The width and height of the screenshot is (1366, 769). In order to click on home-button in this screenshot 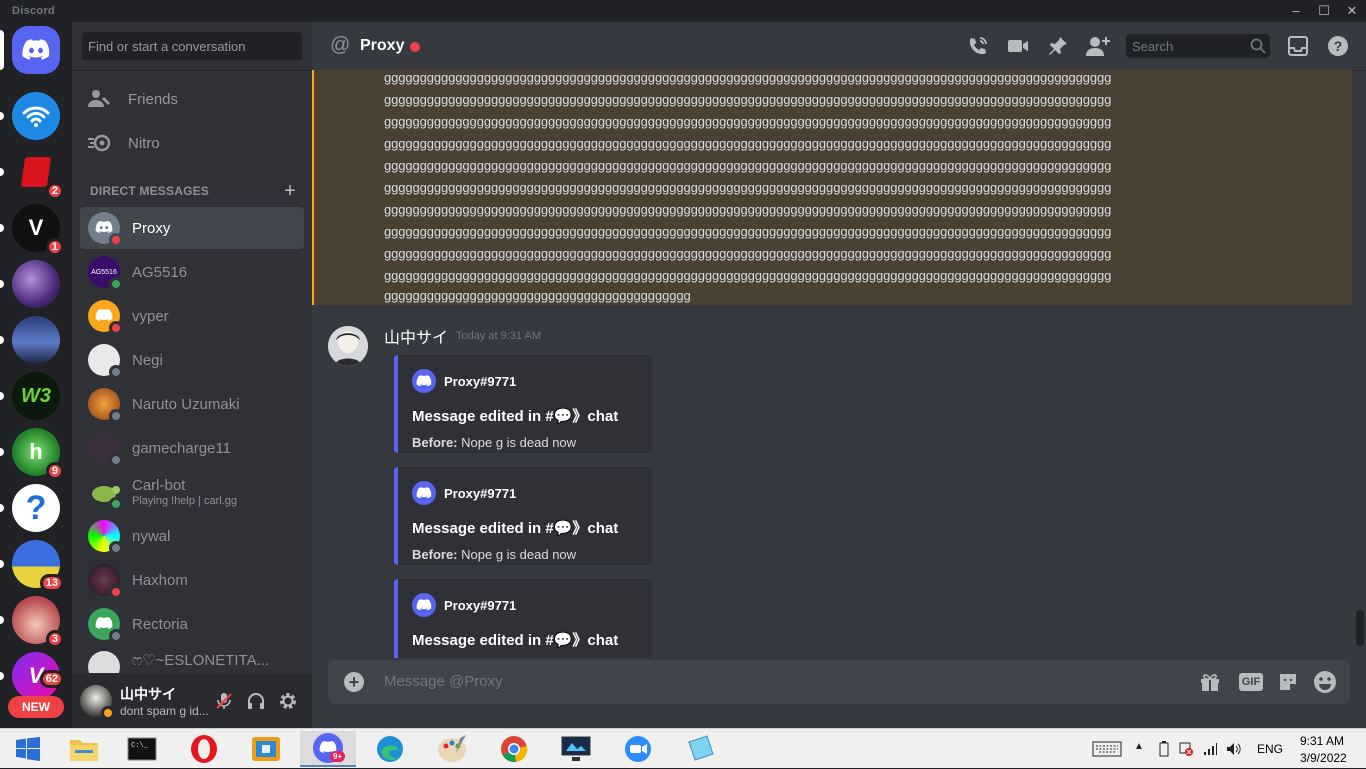, I will do `click(30, 50)`.